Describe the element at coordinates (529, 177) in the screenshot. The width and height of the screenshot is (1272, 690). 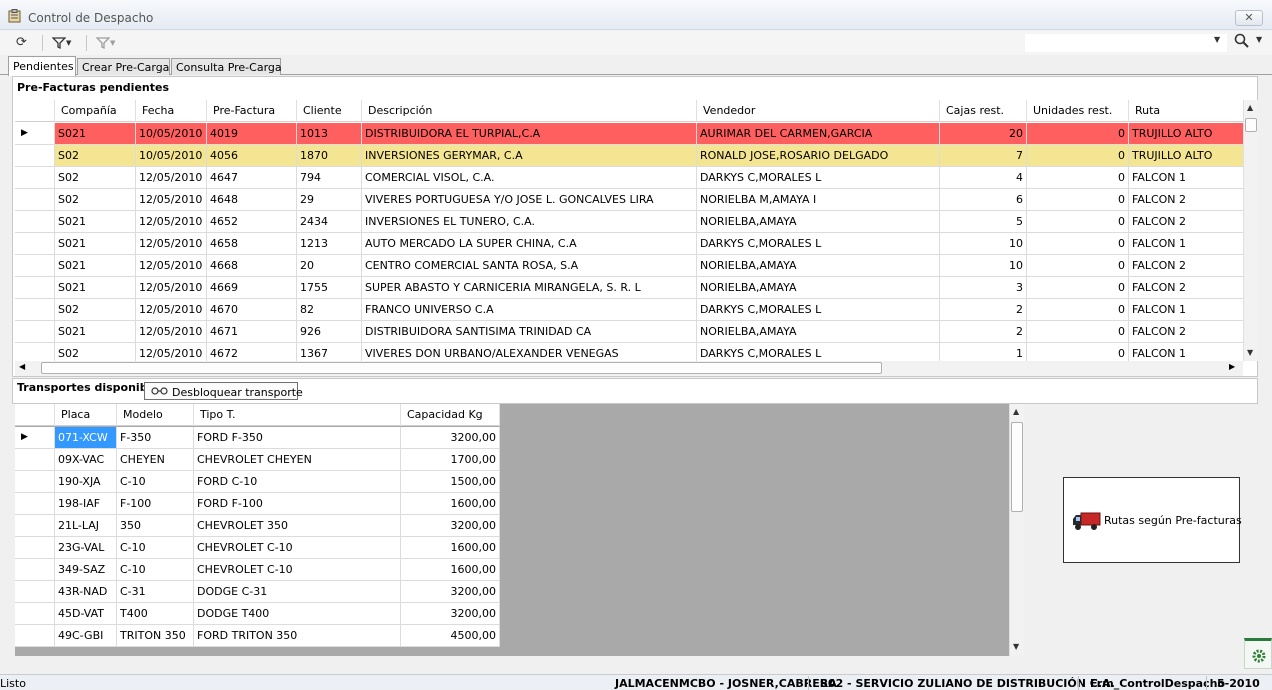
I see `table-cell: COMERCIAL VISOL, C.A.` at that location.